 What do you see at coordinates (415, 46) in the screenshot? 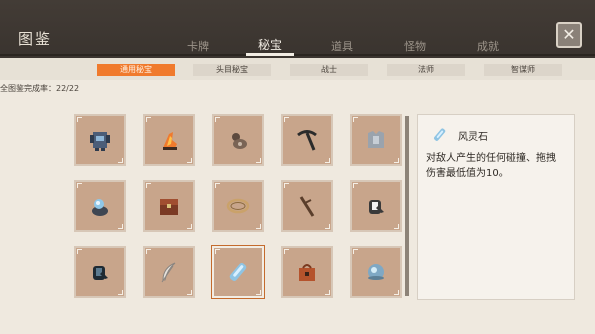
I see `tab-monsters: 怪物` at bounding box center [415, 46].